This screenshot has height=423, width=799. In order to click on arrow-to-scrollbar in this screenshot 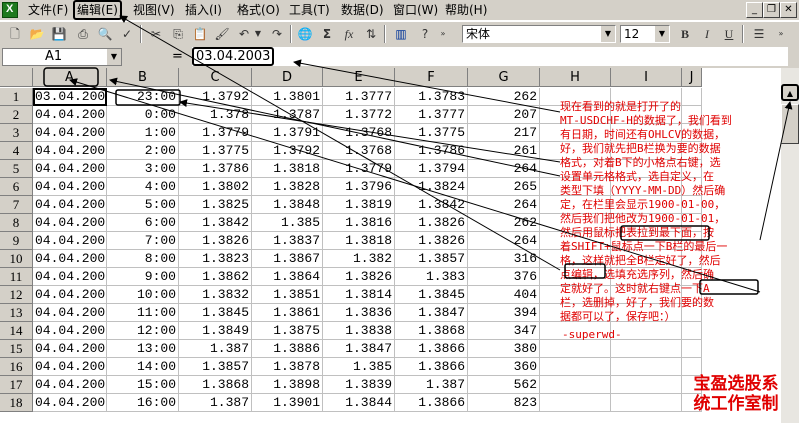, I will do `click(776, 171)`.